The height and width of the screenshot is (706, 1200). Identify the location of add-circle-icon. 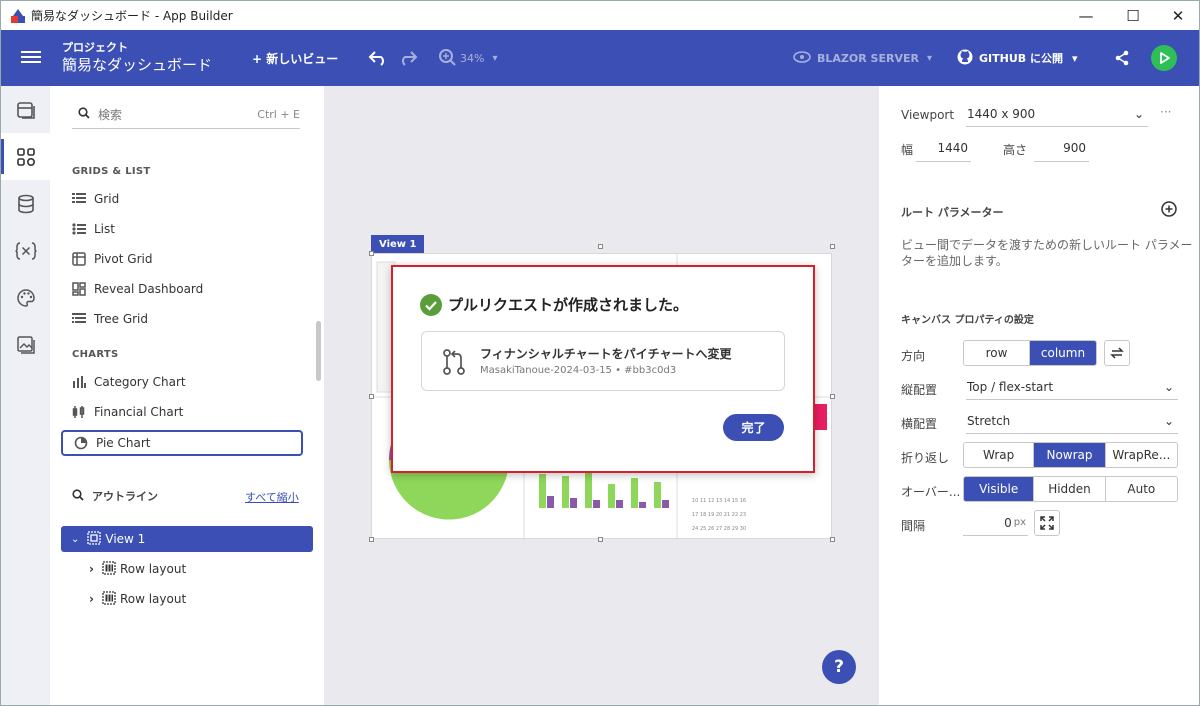
(1169, 211).